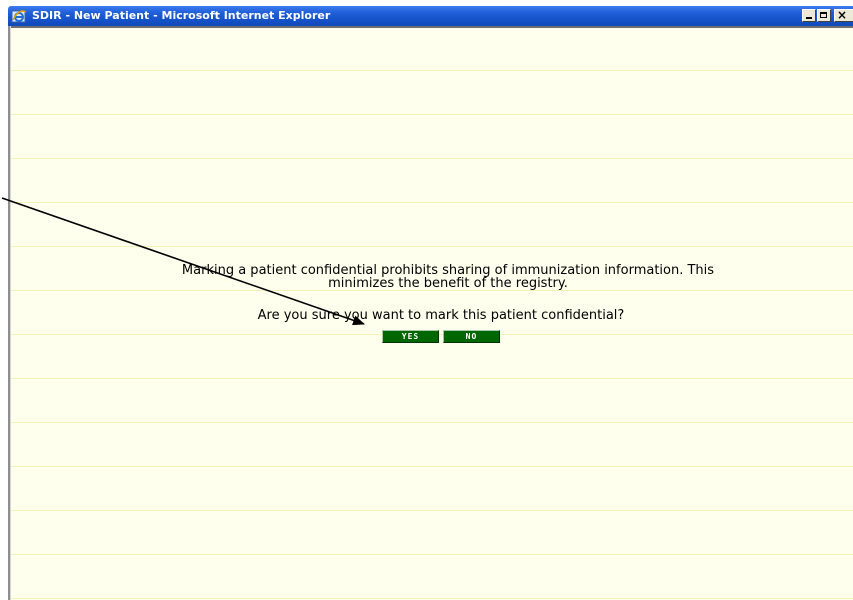 The height and width of the screenshot is (600, 853). What do you see at coordinates (19, 16) in the screenshot?
I see `internet-explorer-icon` at bounding box center [19, 16].